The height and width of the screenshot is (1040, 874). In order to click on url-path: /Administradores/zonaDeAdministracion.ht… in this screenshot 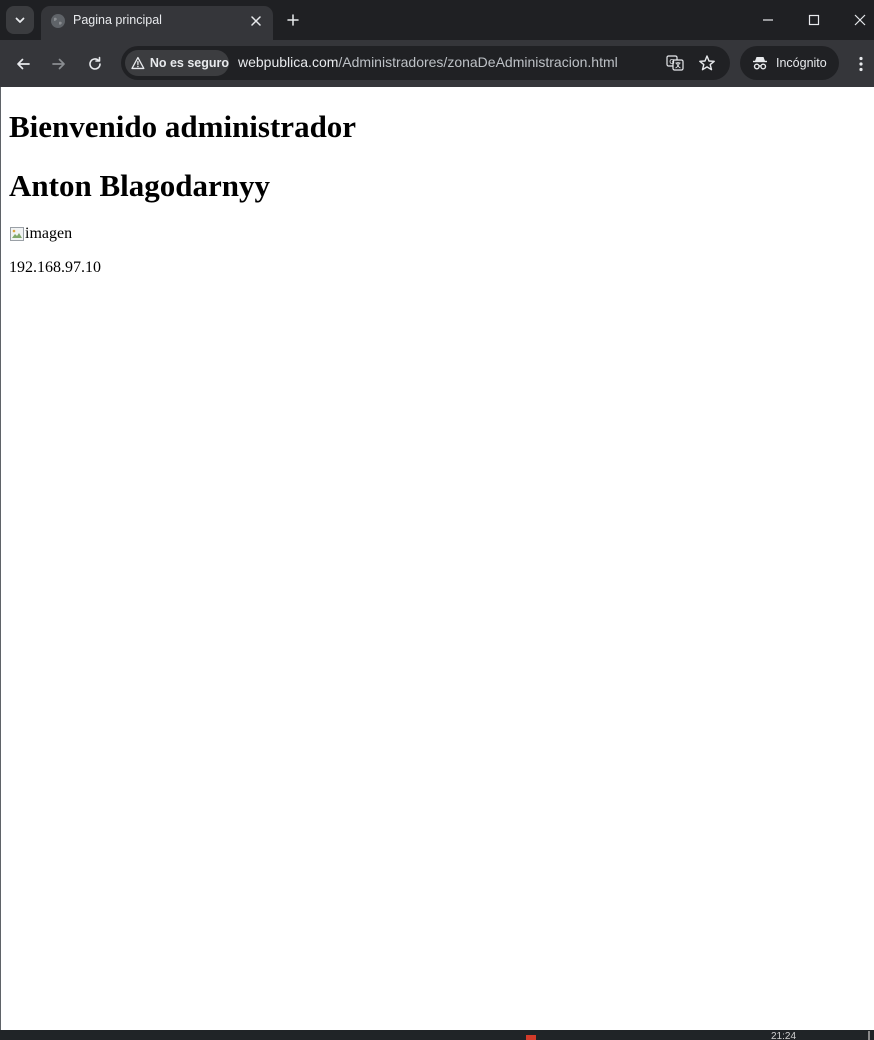, I will do `click(478, 62)`.